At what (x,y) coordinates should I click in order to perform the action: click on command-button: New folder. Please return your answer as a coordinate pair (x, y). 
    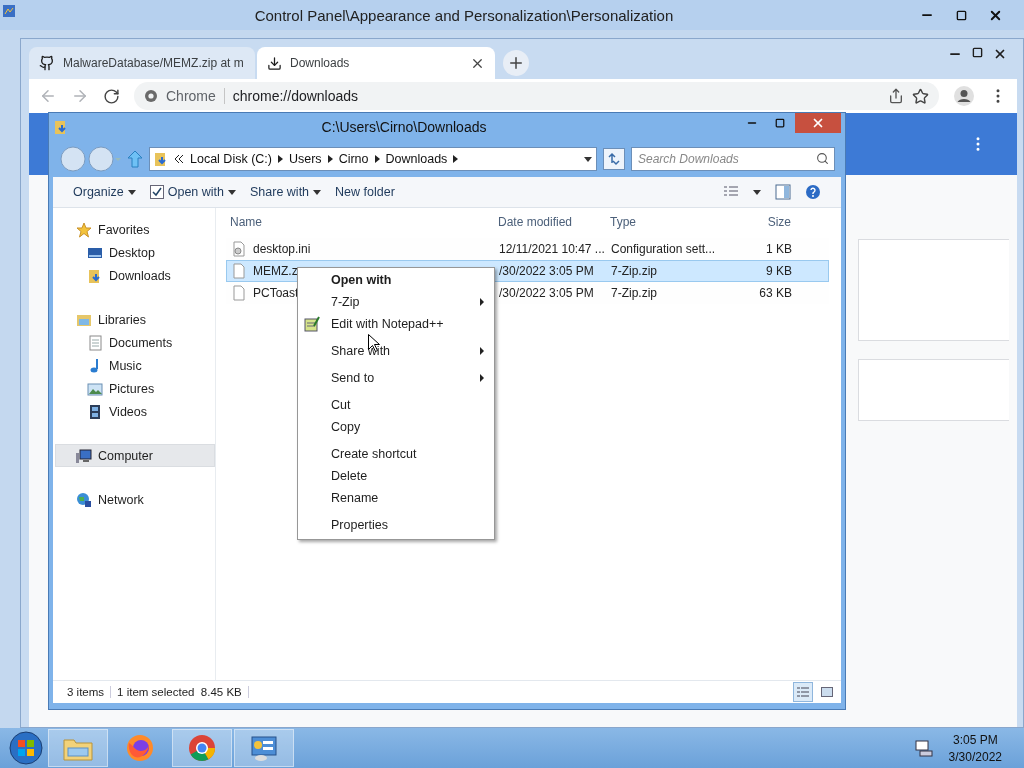
    Looking at the image, I should click on (365, 192).